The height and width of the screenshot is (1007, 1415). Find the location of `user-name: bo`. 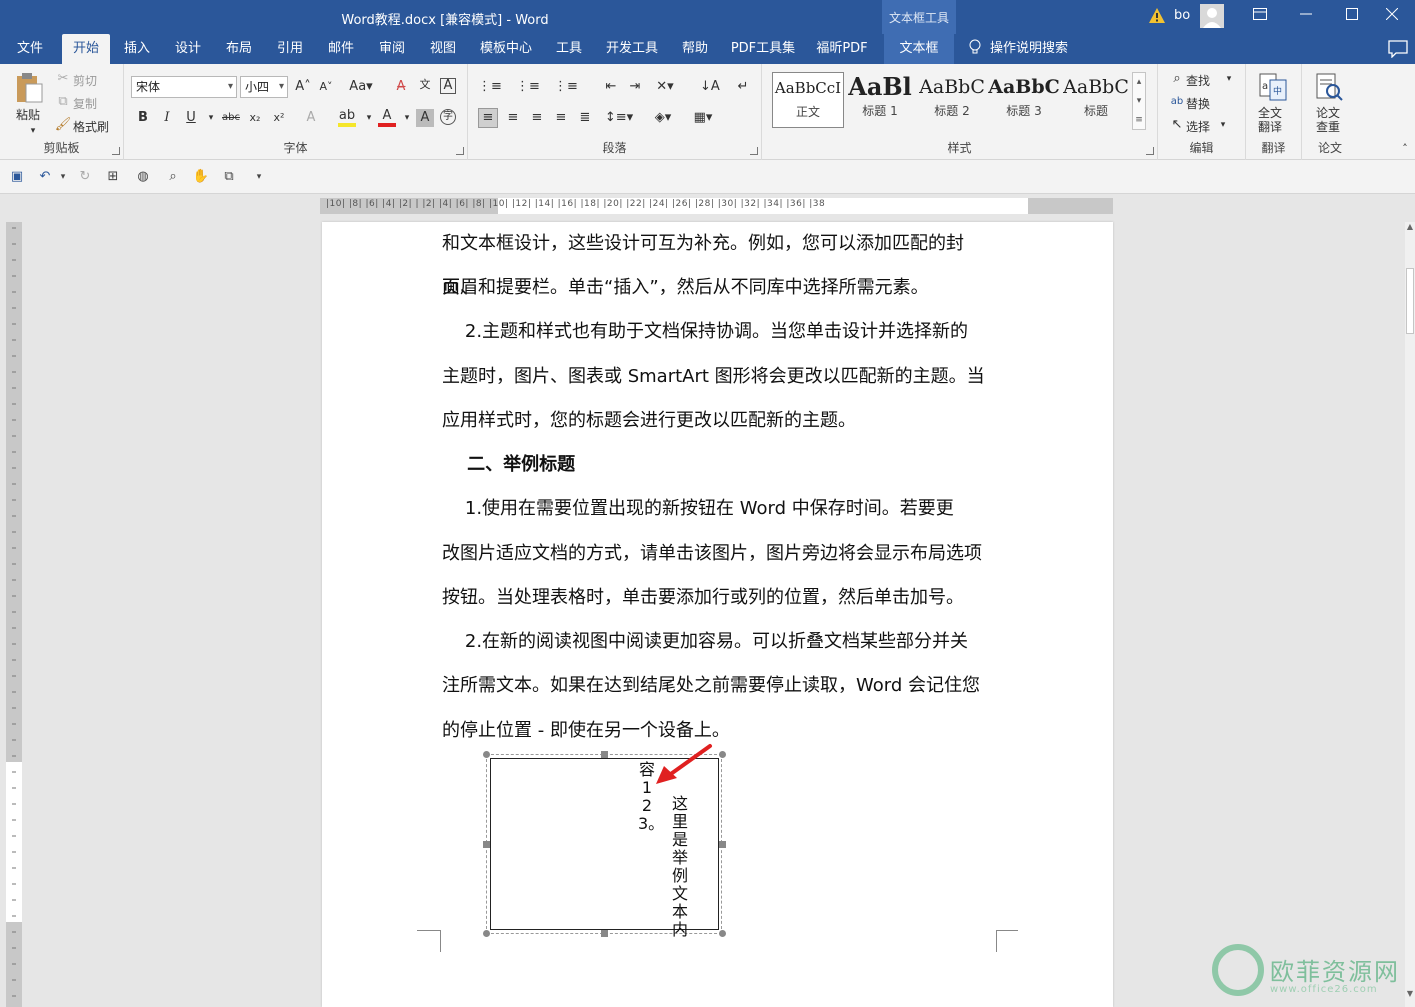

user-name: bo is located at coordinates (1182, 15).